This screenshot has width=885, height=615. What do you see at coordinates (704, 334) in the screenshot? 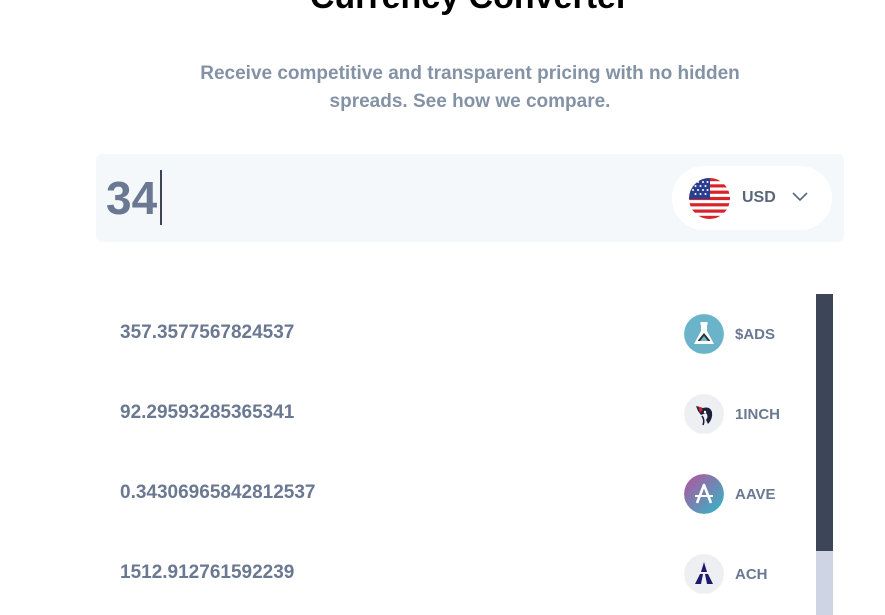
I see `ads-flask-icon` at bounding box center [704, 334].